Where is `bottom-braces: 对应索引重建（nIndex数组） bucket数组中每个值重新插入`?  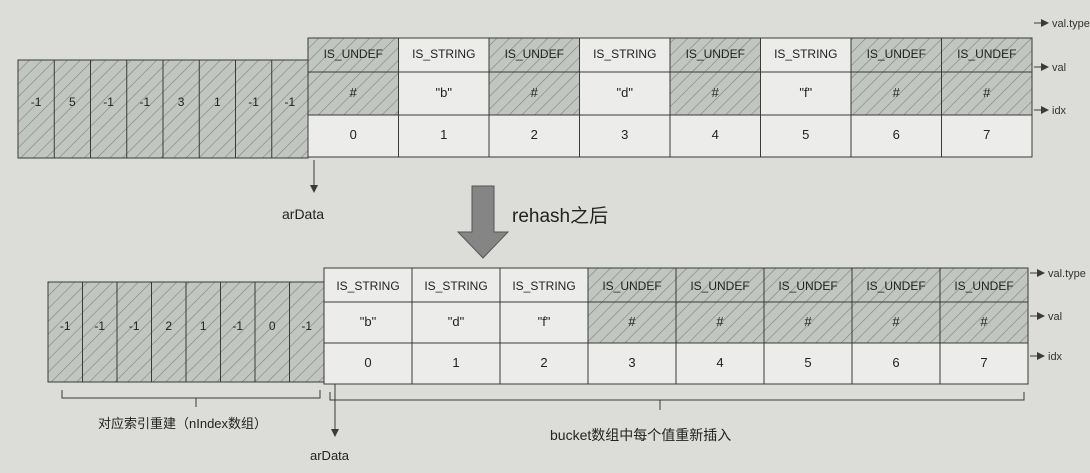 bottom-braces: 对应索引重建（nIndex数组） bucket数组中每个值重新插入 is located at coordinates (543, 416).